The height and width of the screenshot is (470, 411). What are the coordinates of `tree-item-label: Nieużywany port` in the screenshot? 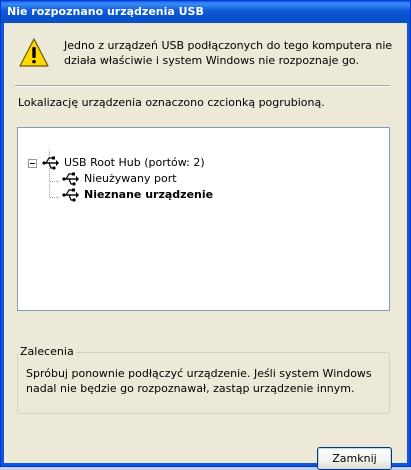 It's located at (130, 178).